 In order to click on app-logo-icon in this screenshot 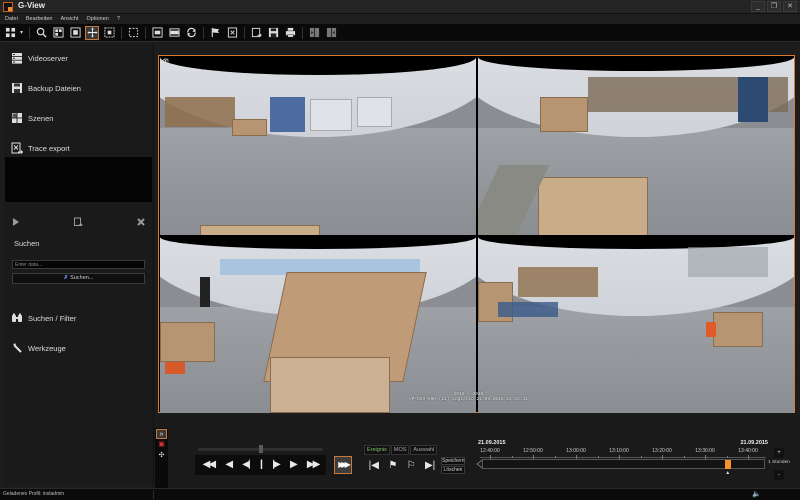, I will do `click(8, 7)`.